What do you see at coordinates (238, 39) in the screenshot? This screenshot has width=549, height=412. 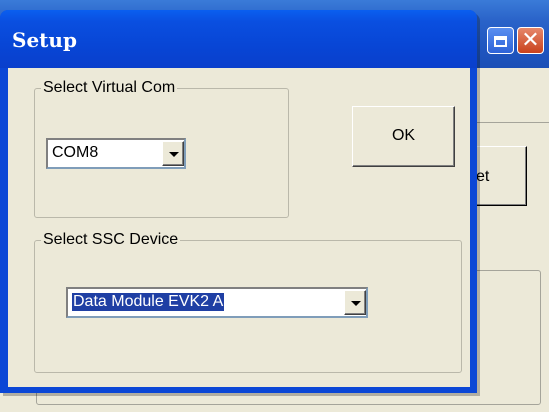 I see `dialog-title-bar: Setup` at bounding box center [238, 39].